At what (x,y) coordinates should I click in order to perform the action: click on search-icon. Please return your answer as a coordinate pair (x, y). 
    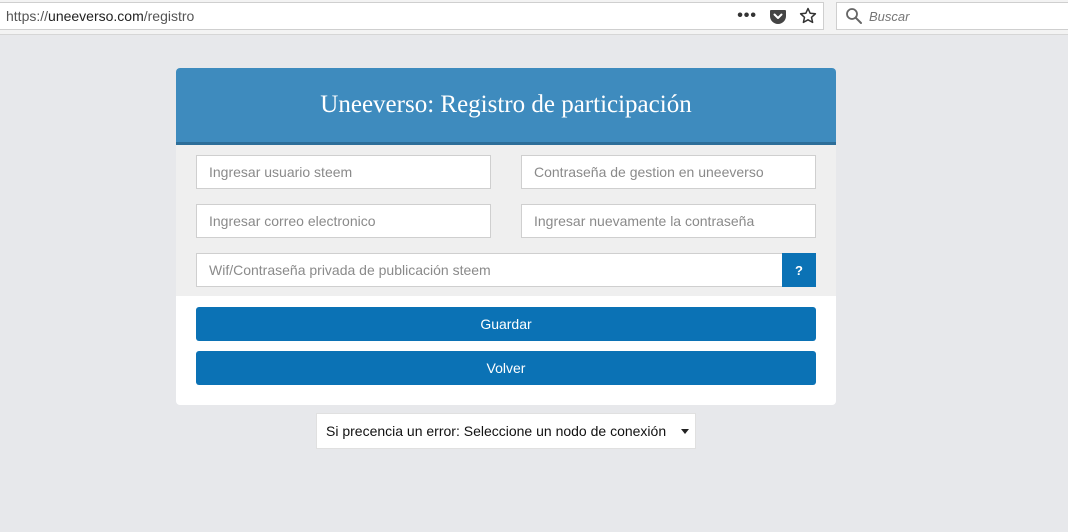
    Looking at the image, I should click on (854, 16).